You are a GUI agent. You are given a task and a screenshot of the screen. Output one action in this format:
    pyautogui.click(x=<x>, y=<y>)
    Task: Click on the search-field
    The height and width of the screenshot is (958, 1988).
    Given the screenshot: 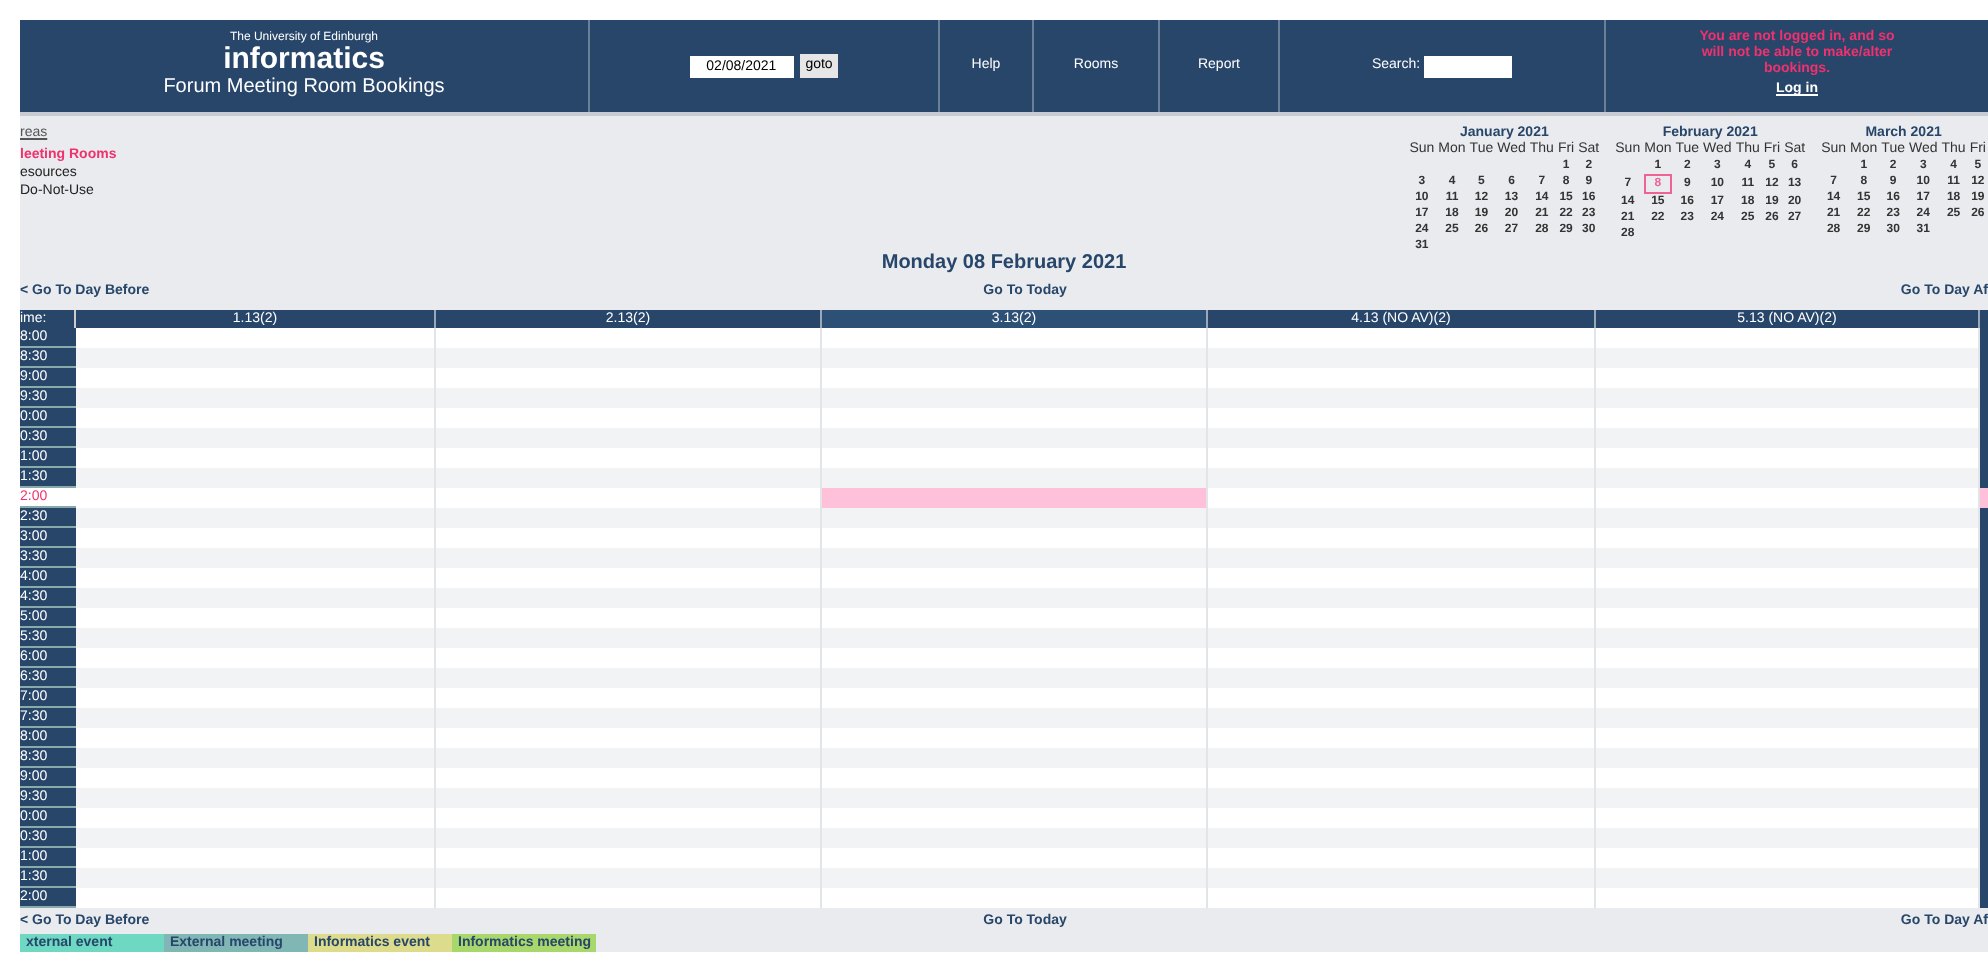 What is the action you would take?
    pyautogui.click(x=1468, y=66)
    